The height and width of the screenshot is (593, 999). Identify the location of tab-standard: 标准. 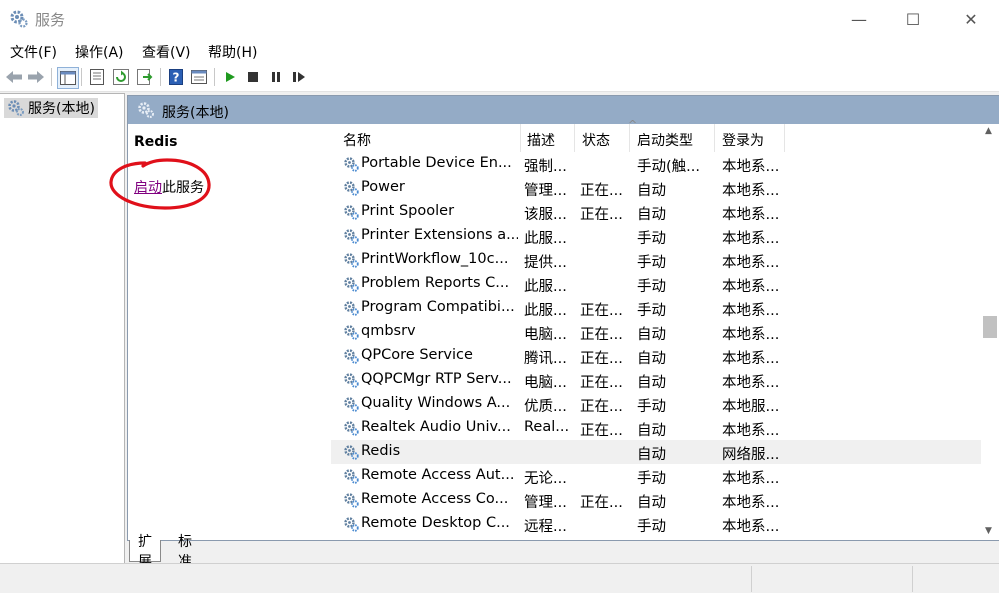
(185, 552).